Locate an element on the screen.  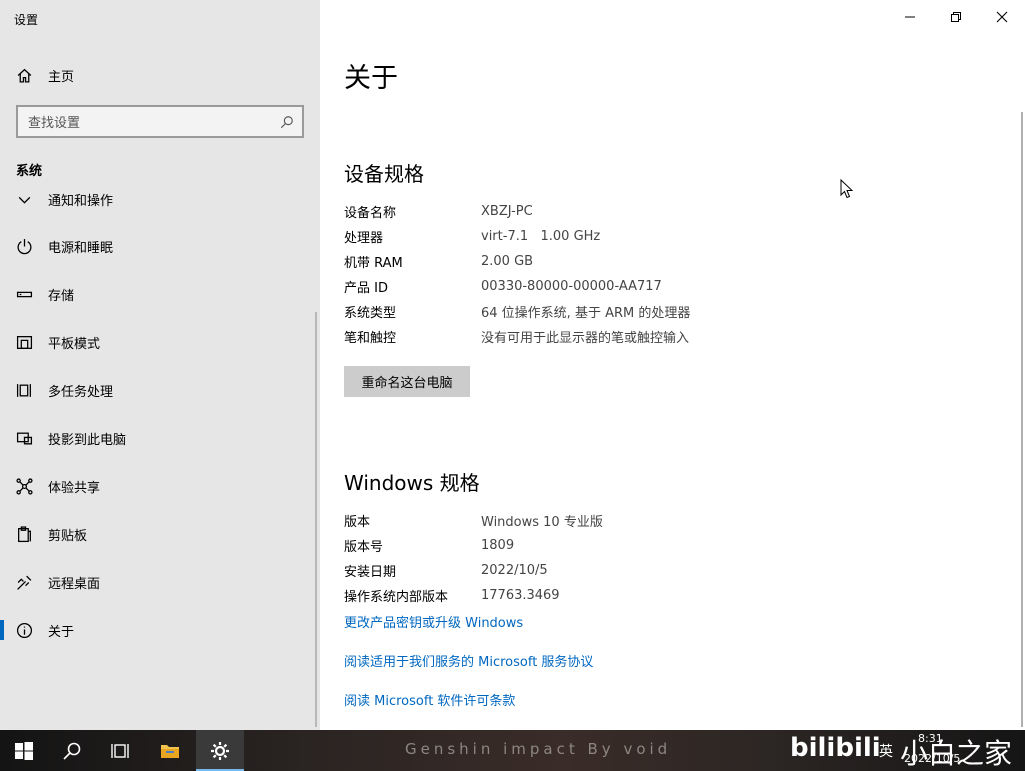
page-title: 关于 is located at coordinates (371, 78).